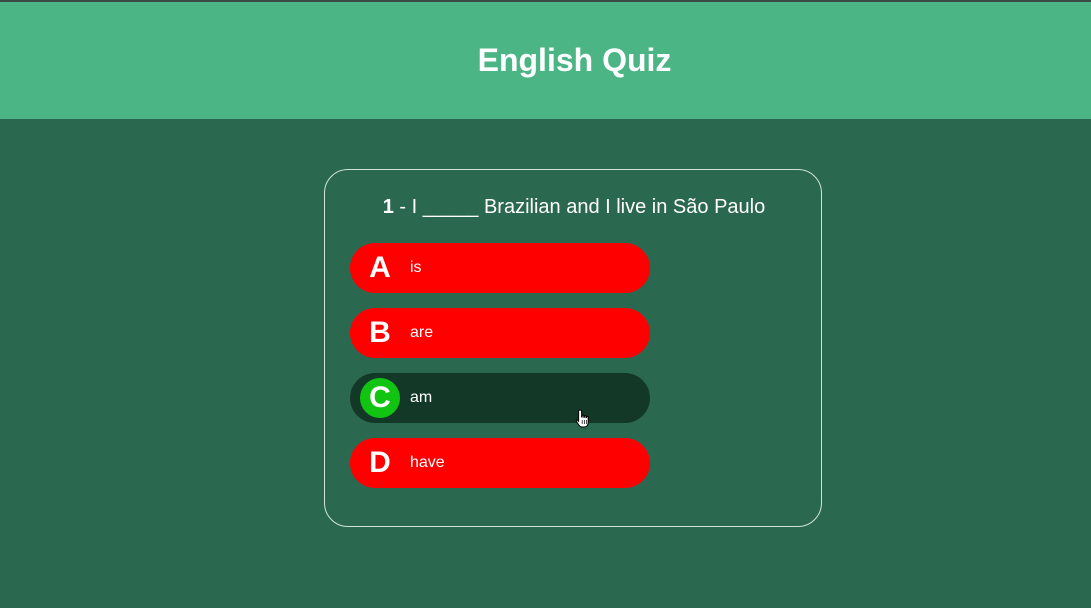  What do you see at coordinates (380, 462) in the screenshot?
I see `option-d-letter: D` at bounding box center [380, 462].